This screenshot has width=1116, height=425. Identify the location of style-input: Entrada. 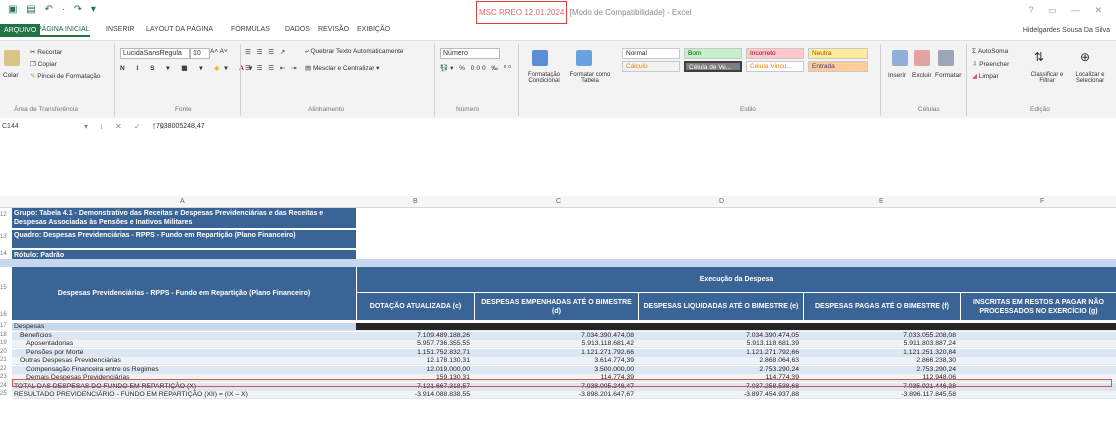
(838, 66).